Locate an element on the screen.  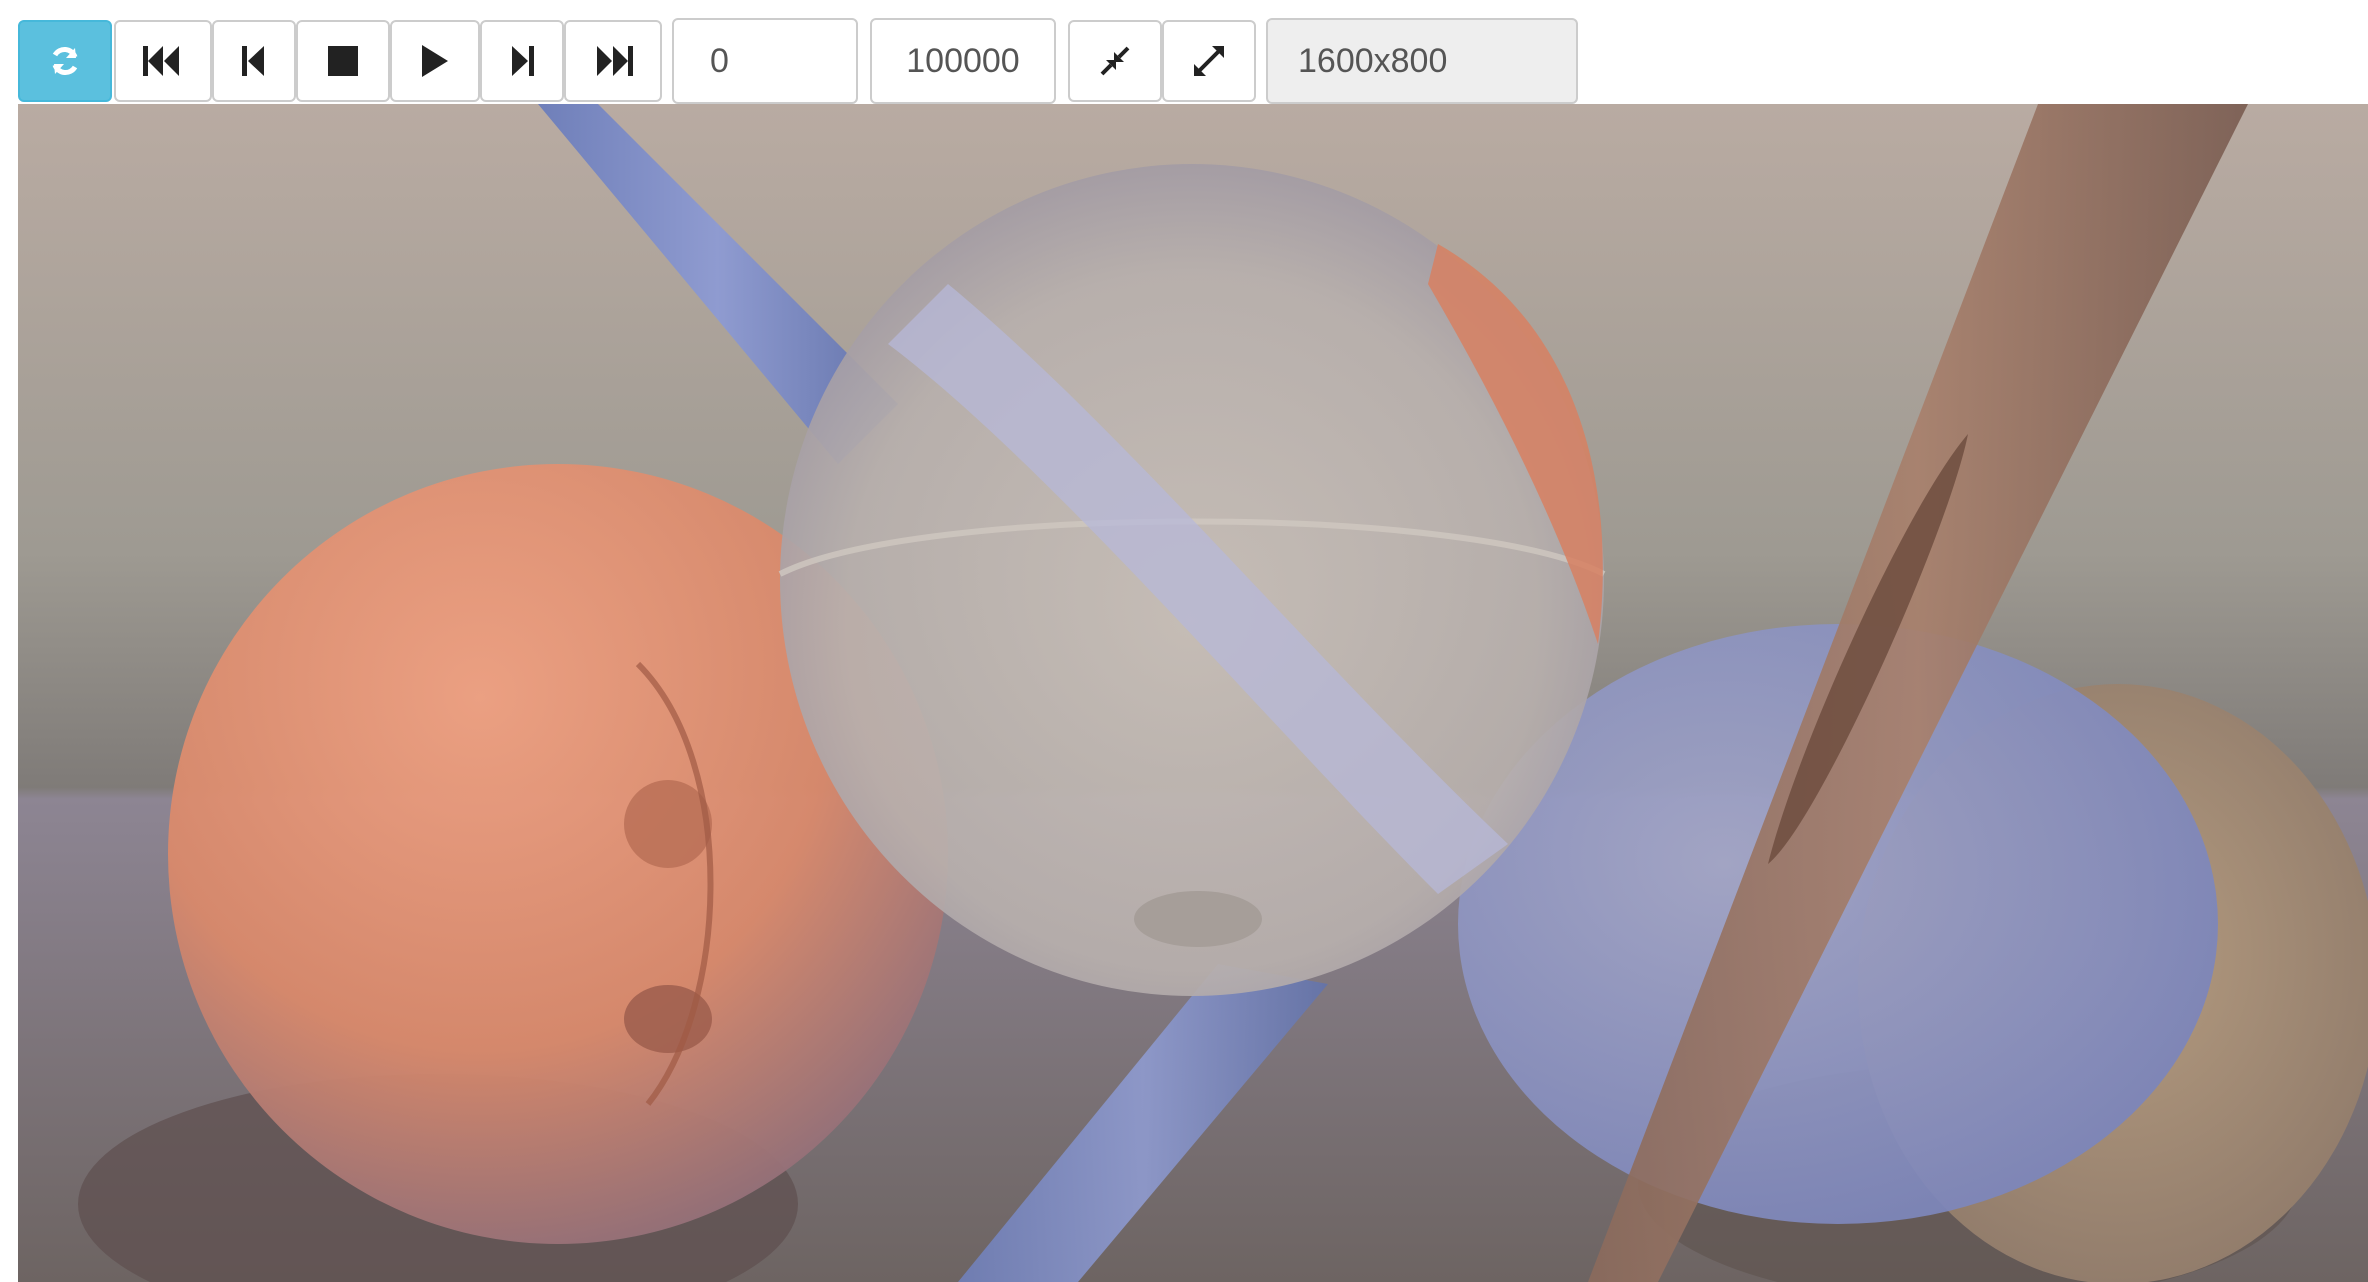
refresh-icon is located at coordinates (65, 61).